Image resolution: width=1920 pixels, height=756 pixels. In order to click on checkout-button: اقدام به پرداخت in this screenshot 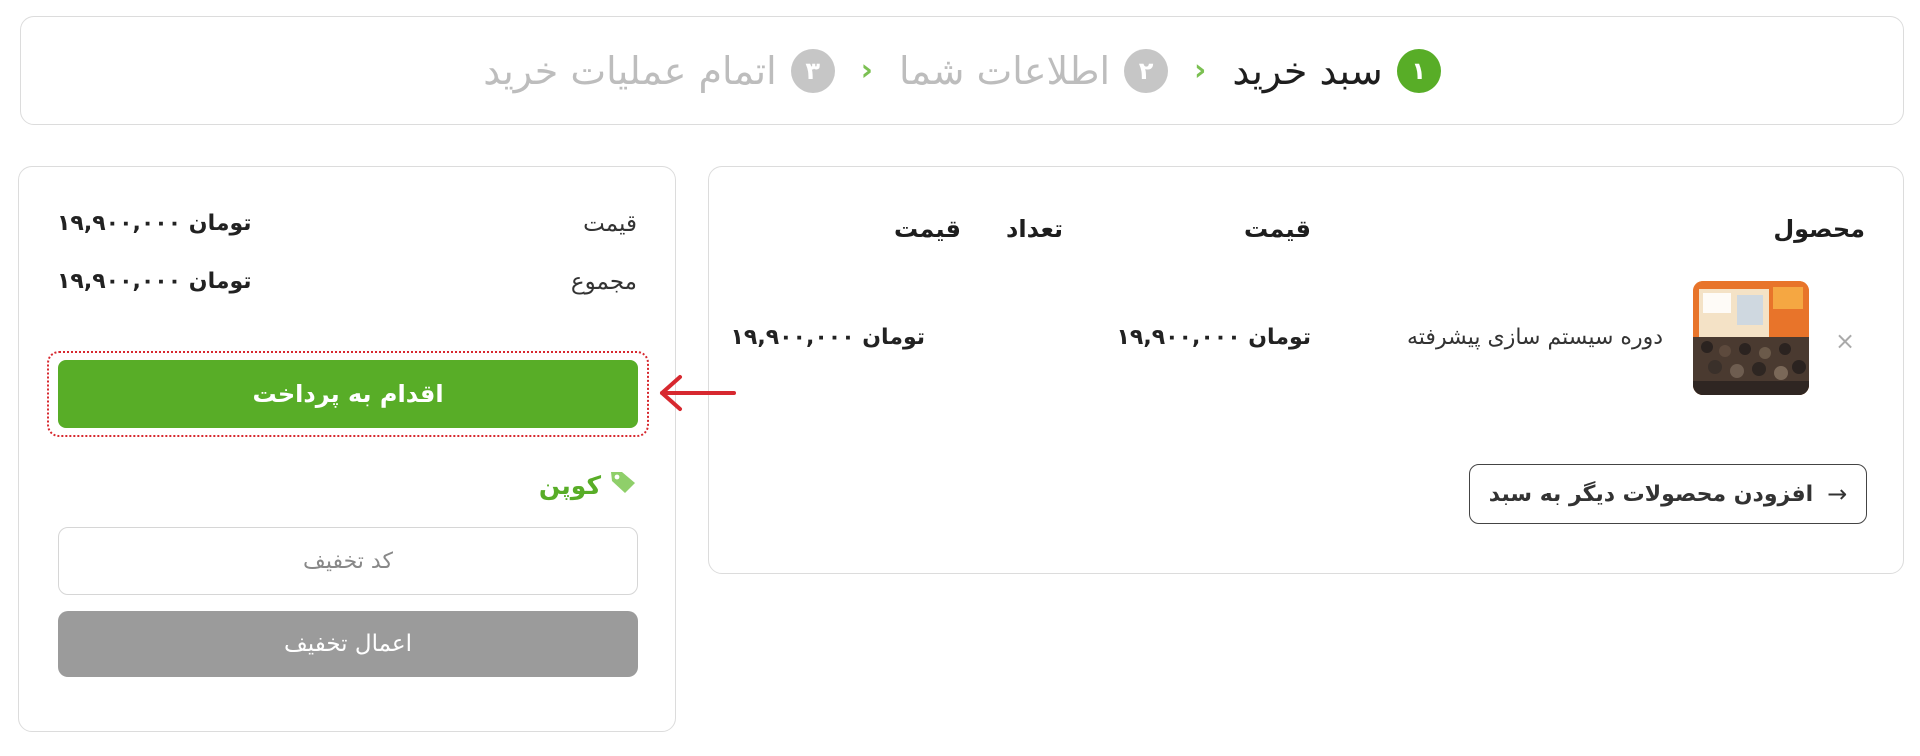, I will do `click(348, 394)`.